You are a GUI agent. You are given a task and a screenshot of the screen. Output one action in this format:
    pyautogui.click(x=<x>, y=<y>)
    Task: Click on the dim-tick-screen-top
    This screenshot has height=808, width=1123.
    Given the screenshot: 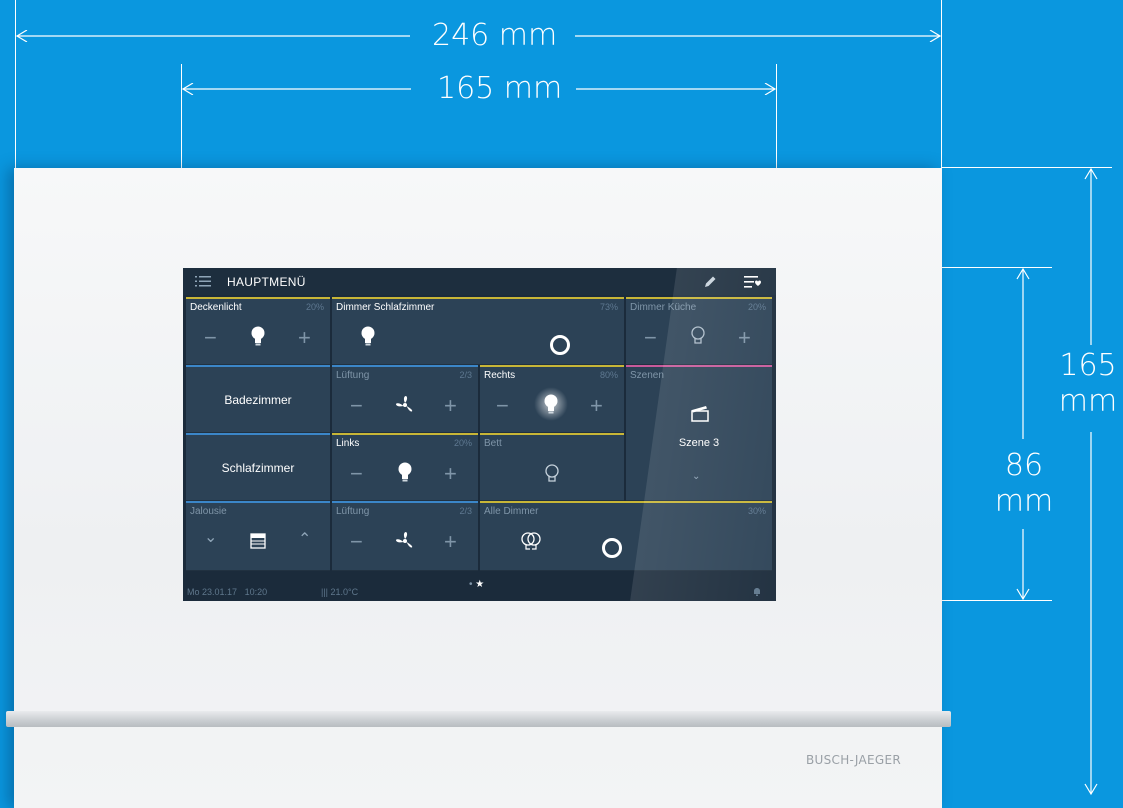 What is the action you would take?
    pyautogui.click(x=997, y=267)
    